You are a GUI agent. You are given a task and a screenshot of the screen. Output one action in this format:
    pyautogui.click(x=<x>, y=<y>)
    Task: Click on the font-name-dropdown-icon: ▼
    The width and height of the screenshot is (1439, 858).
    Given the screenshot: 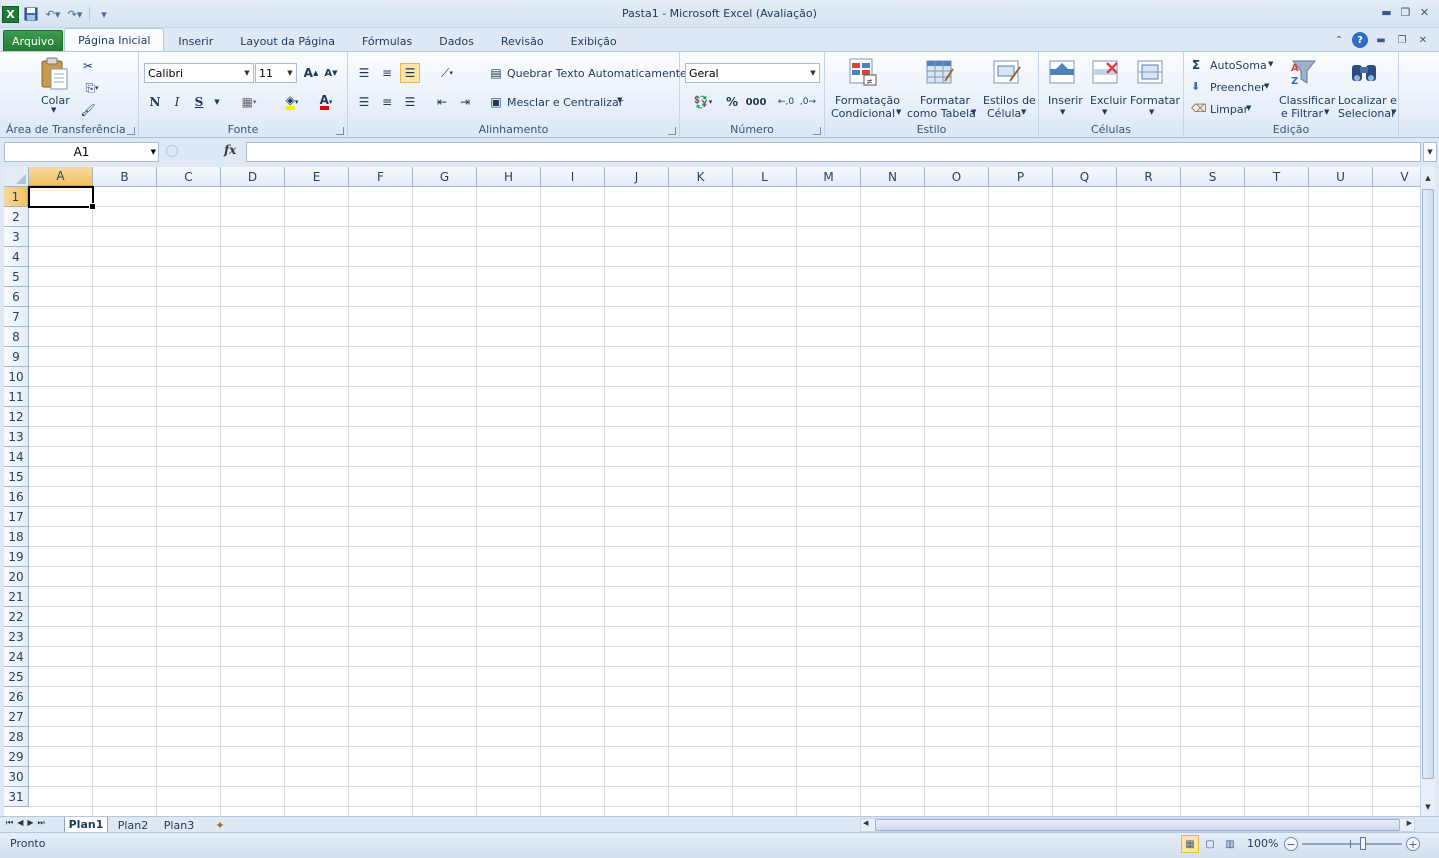 What is the action you would take?
    pyautogui.click(x=247, y=73)
    